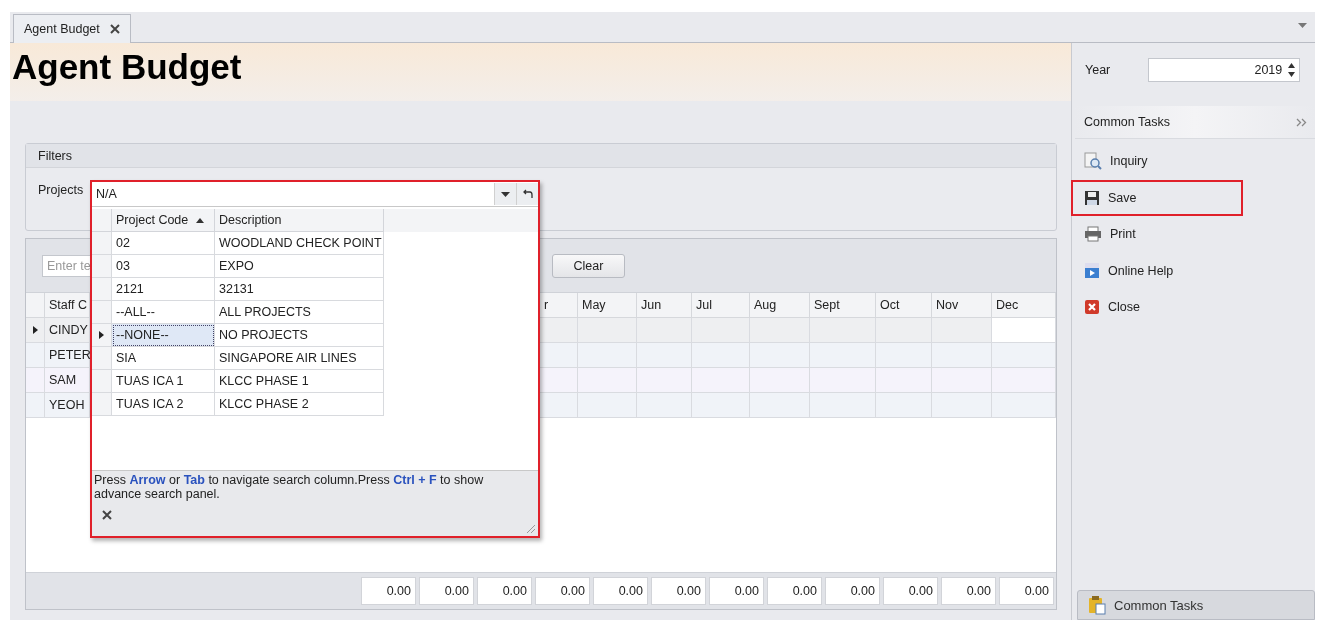 The width and height of the screenshot is (1325, 620). What do you see at coordinates (163, 358) in the screenshot?
I see `table-cell: SIA` at bounding box center [163, 358].